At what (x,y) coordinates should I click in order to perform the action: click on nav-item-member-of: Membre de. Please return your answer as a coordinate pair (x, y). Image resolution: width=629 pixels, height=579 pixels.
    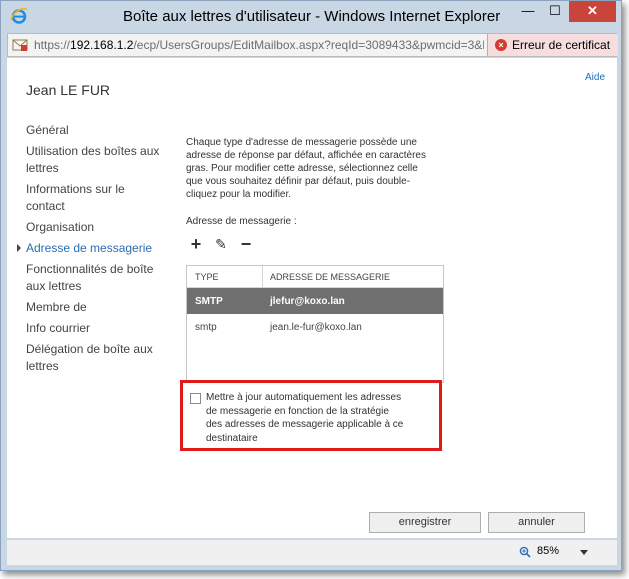
    Looking at the image, I should click on (96, 307).